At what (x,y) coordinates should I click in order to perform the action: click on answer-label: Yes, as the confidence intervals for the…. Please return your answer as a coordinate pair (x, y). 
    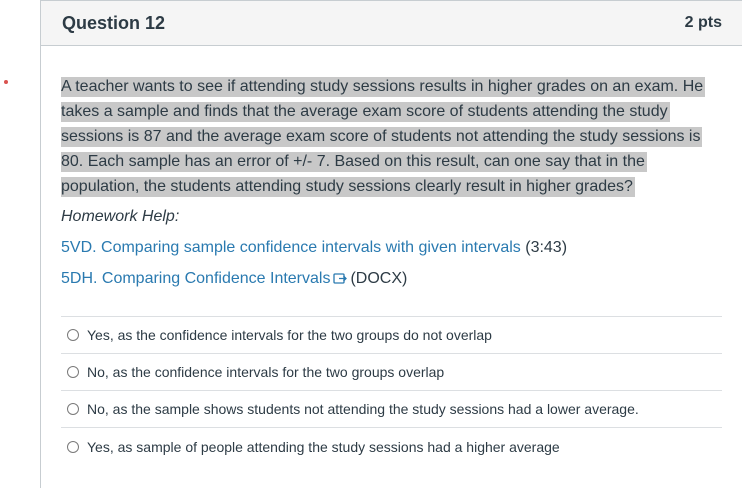
    Looking at the image, I should click on (289, 335).